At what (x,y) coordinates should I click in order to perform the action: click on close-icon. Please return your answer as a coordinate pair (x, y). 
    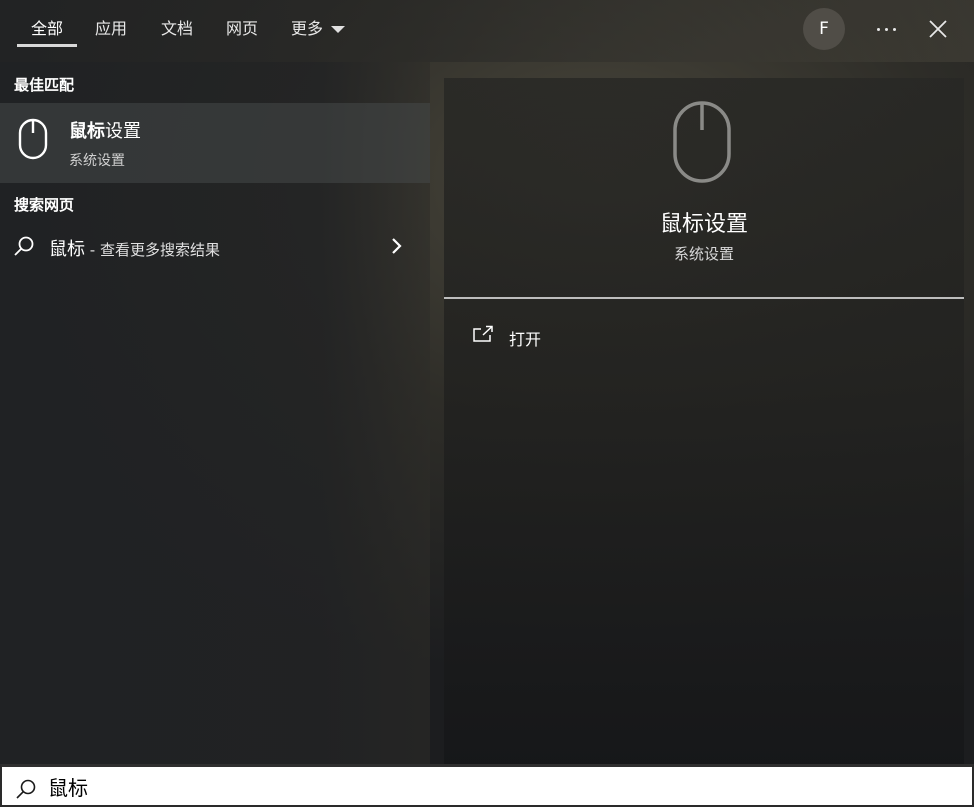
    Looking at the image, I should click on (938, 29).